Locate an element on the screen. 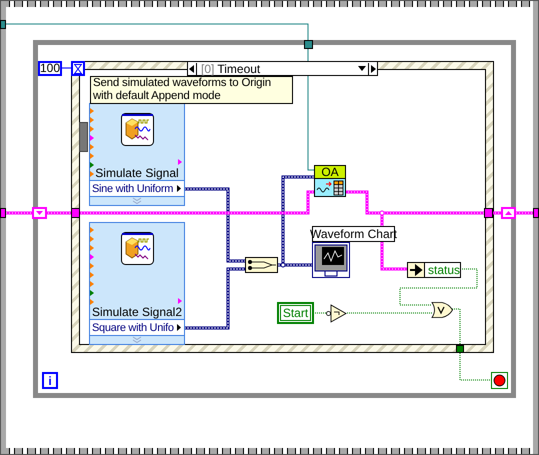  origin-node: OA is located at coordinates (330, 181).